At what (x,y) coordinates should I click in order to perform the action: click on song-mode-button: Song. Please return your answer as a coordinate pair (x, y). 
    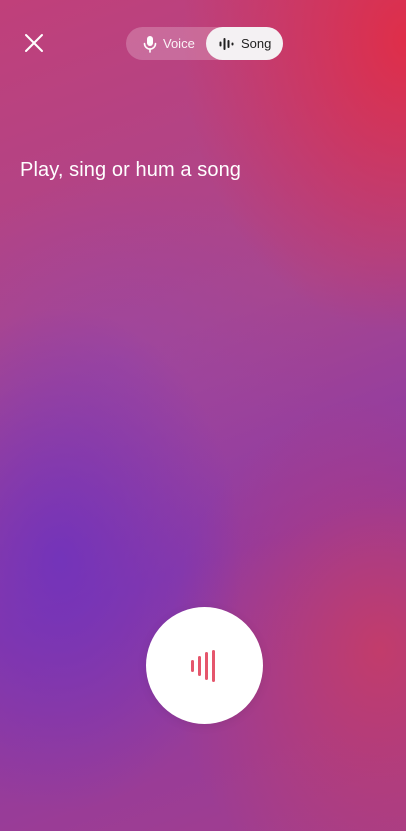
    Looking at the image, I should click on (244, 43).